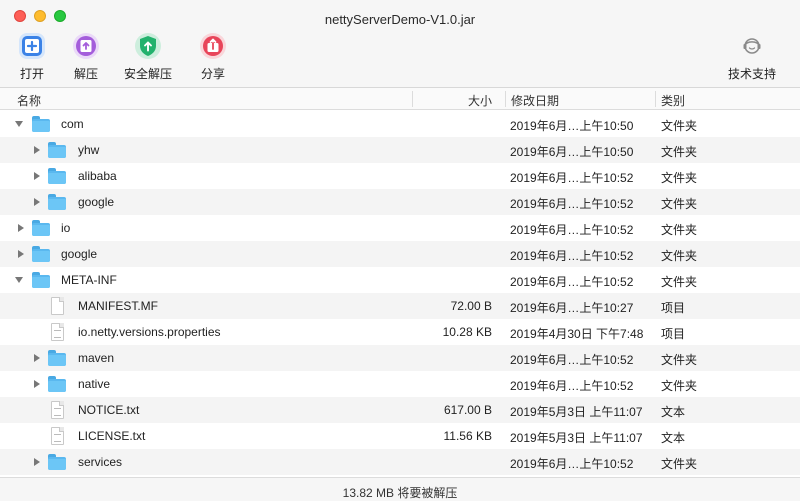 The image size is (800, 501). What do you see at coordinates (86, 46) in the screenshot?
I see `extract-icon` at bounding box center [86, 46].